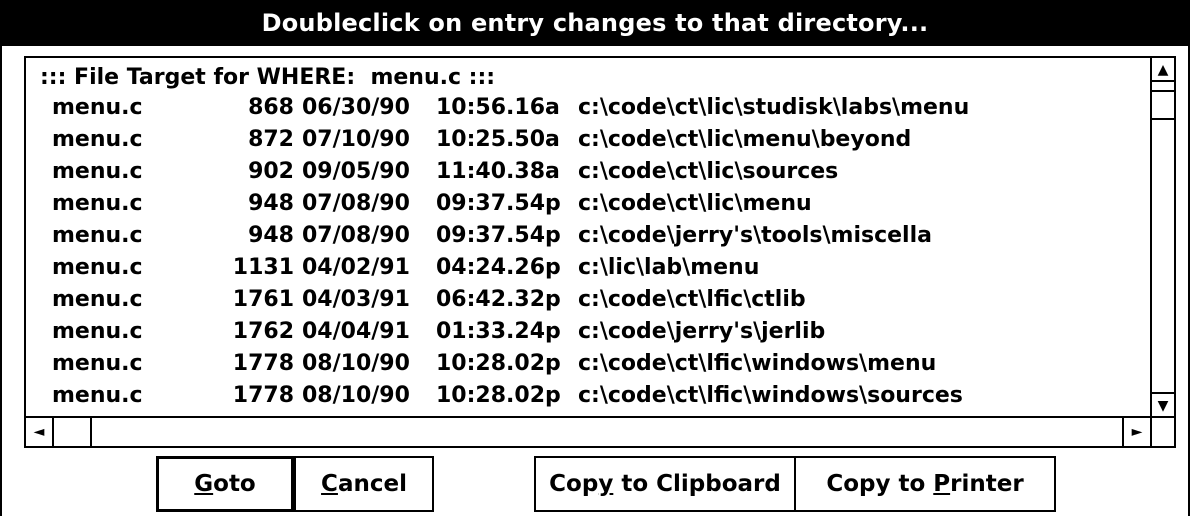 Image resolution: width=1190 pixels, height=516 pixels. Describe the element at coordinates (770, 395) in the screenshot. I see `file-path: c:\code\ct\lfic\windows\sources` at that location.